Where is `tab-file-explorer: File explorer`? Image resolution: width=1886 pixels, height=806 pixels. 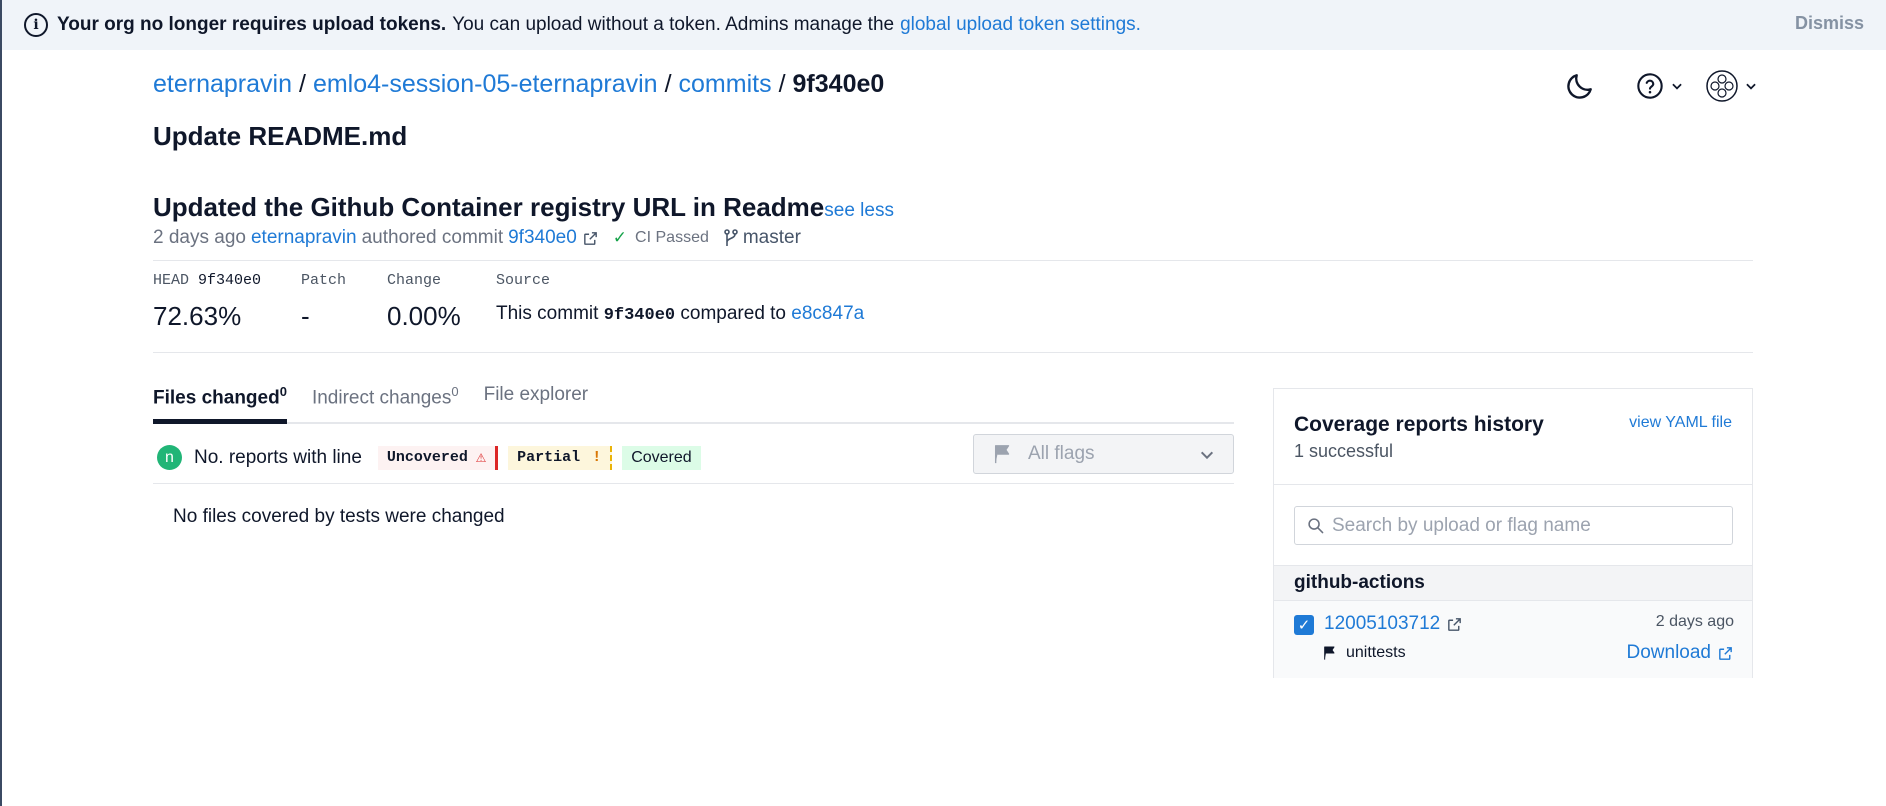 tab-file-explorer: File explorer is located at coordinates (536, 402).